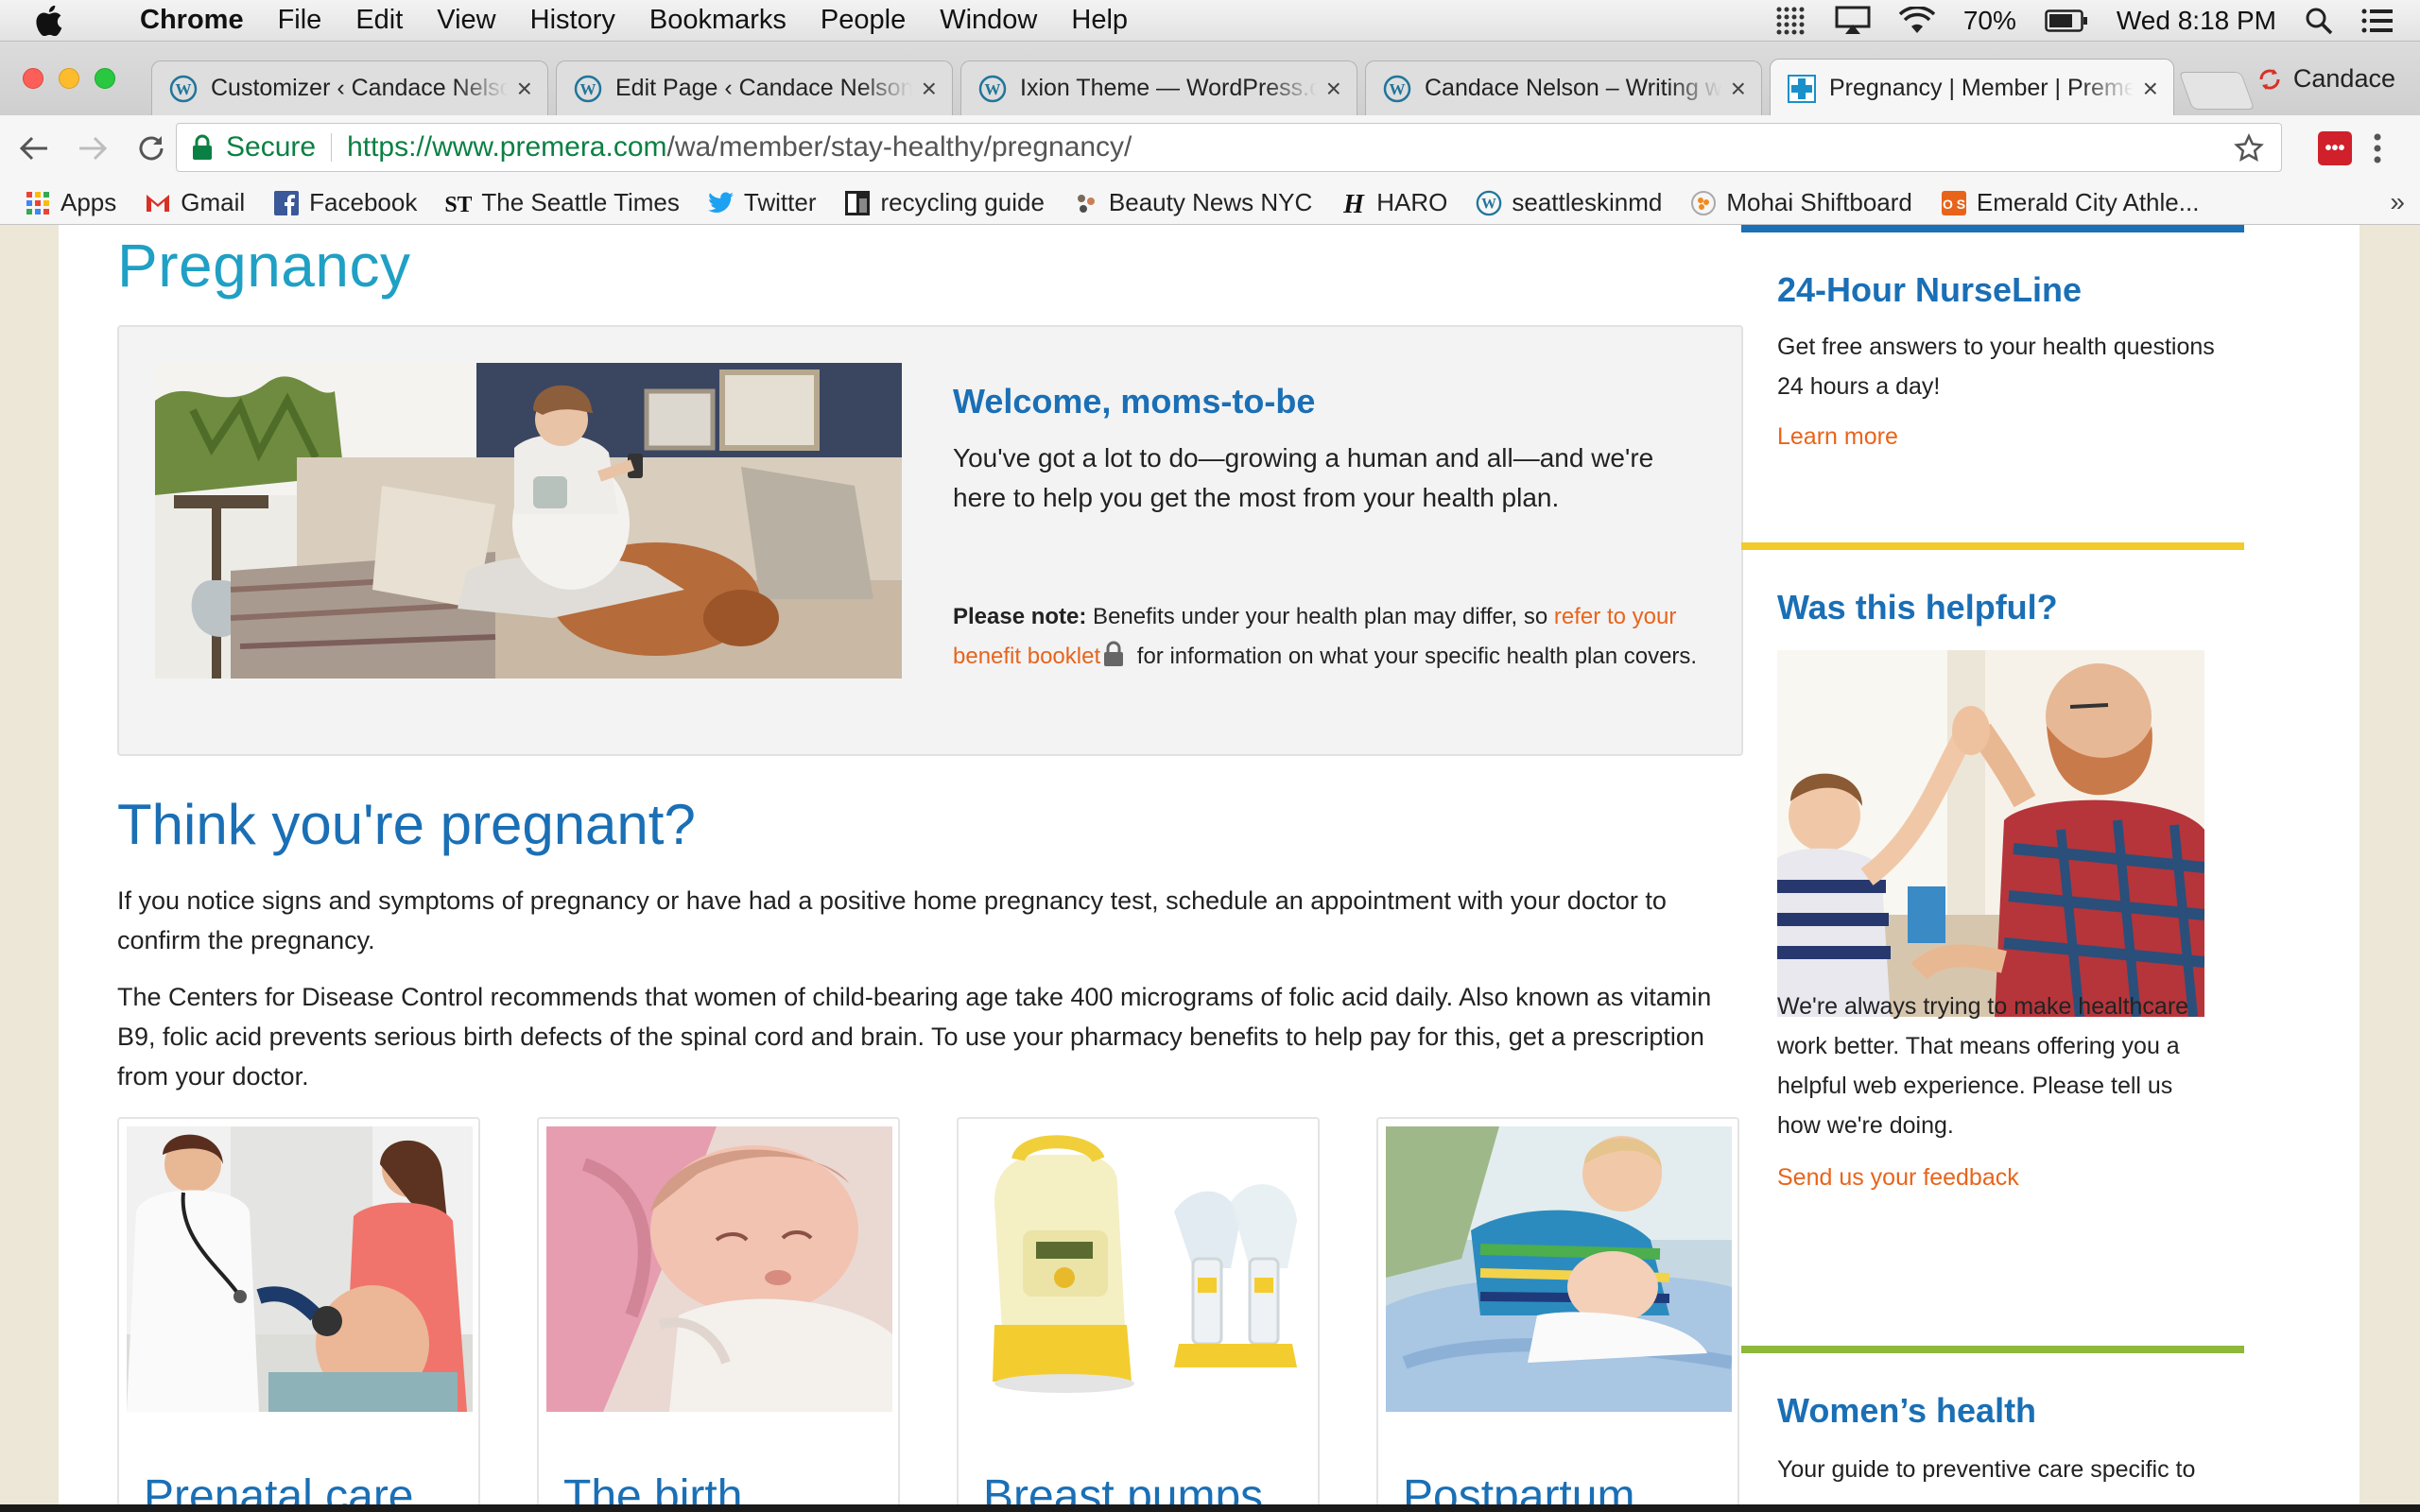 The image size is (2420, 1512). Describe the element at coordinates (2066, 20) in the screenshot. I see `battery-icon` at that location.